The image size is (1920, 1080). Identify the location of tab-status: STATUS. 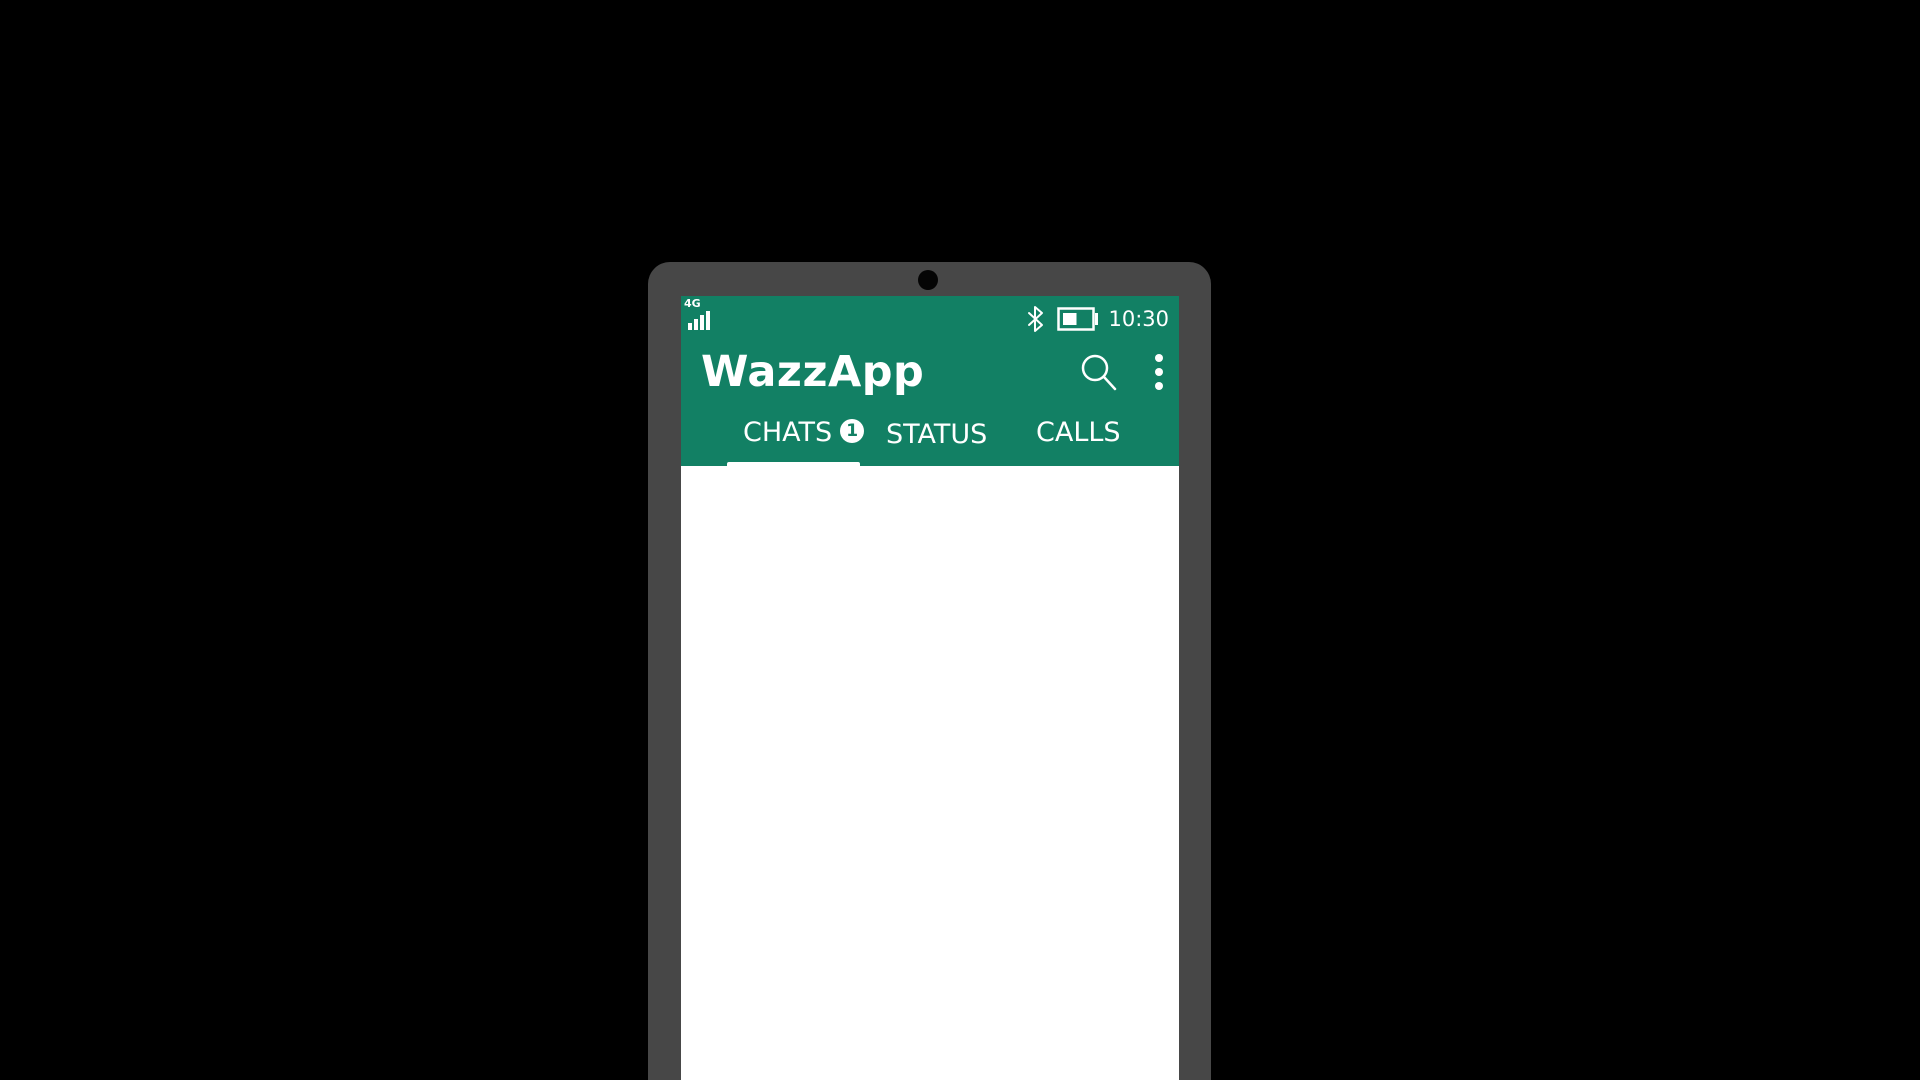
(936, 439).